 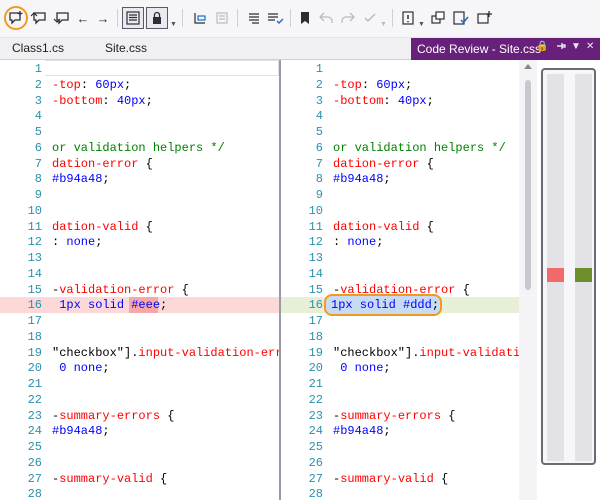 I want to click on tab-overflow-icon: ▼, so click(x=576, y=46).